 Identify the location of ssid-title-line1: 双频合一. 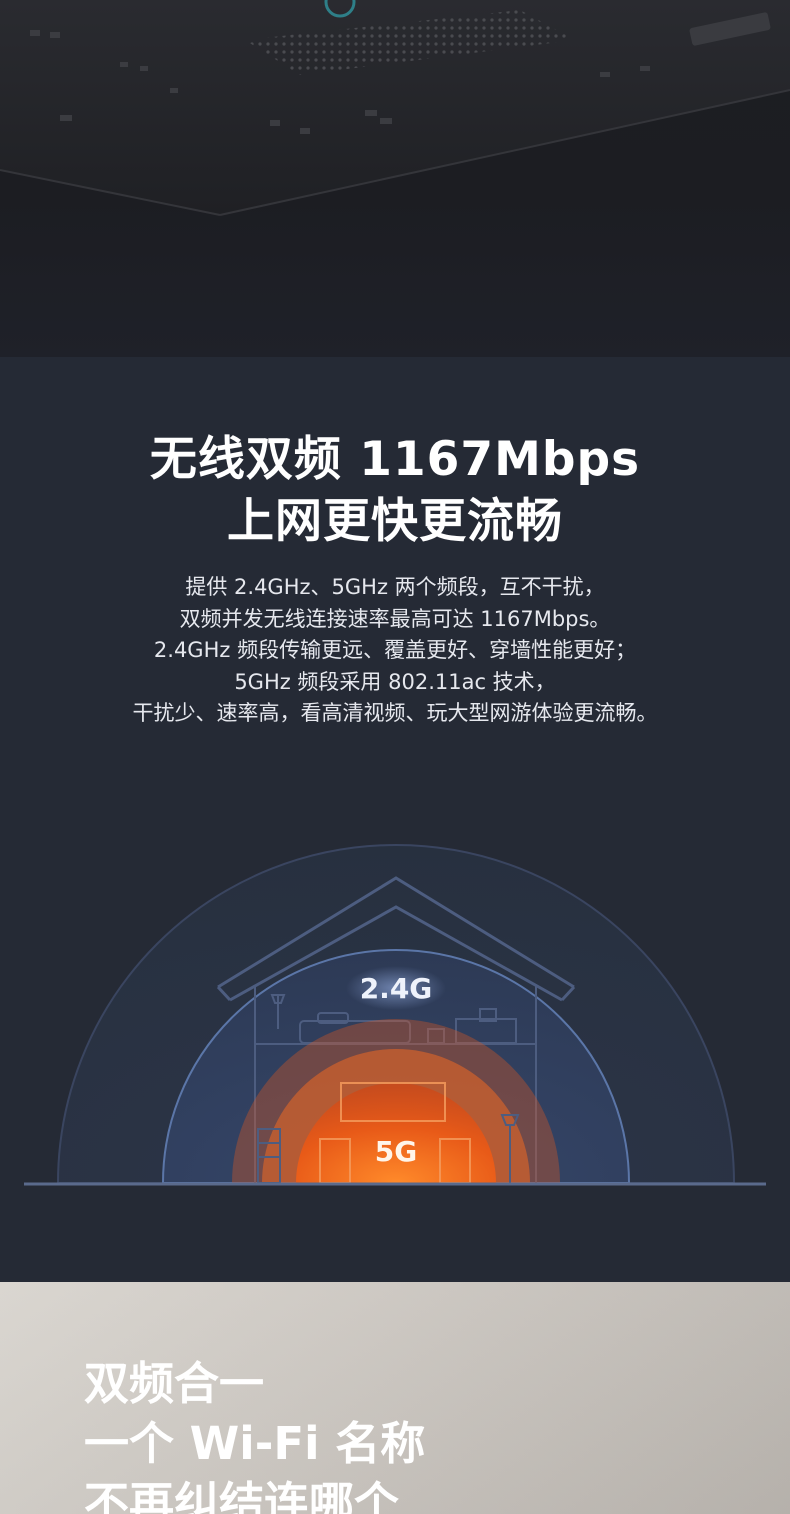
(174, 1383).